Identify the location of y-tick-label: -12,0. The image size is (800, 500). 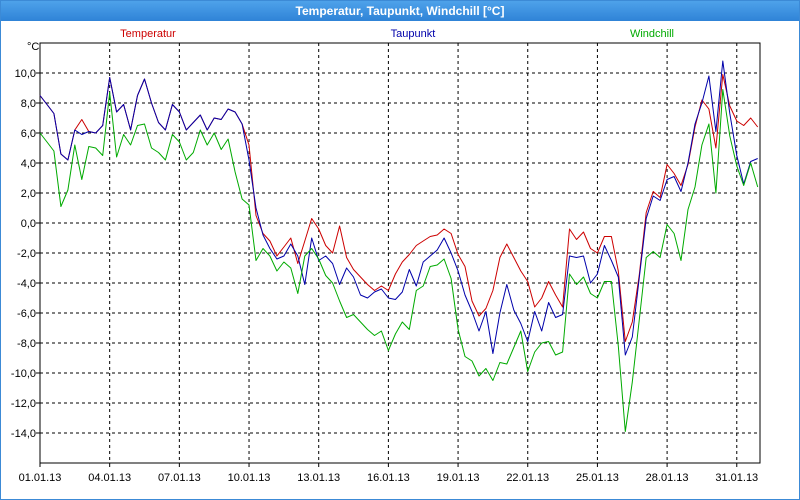
(23, 404).